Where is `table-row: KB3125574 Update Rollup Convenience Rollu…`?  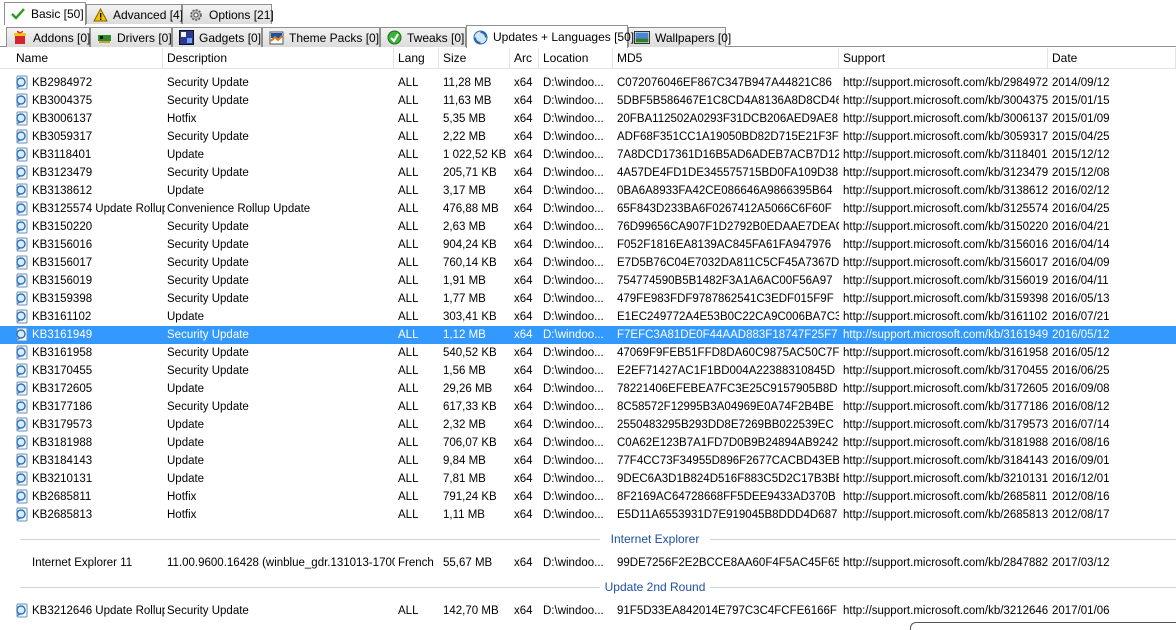
table-row: KB3125574 Update Rollup Convenience Rollu… is located at coordinates (588, 209).